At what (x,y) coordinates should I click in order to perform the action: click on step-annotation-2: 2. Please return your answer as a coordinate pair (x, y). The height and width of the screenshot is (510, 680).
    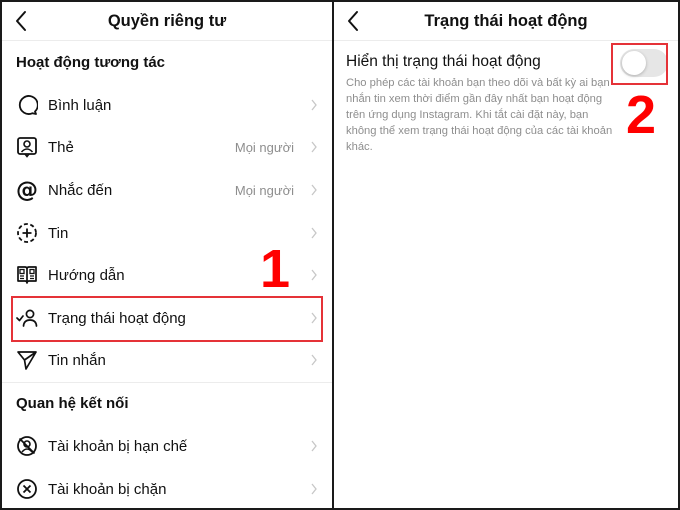
    Looking at the image, I should click on (641, 115).